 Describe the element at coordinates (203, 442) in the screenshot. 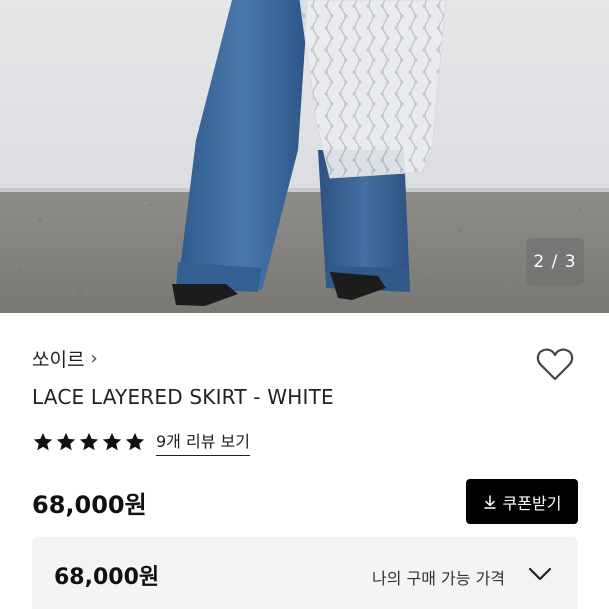

I see `review-link: 9개 리뷰 보기` at that location.